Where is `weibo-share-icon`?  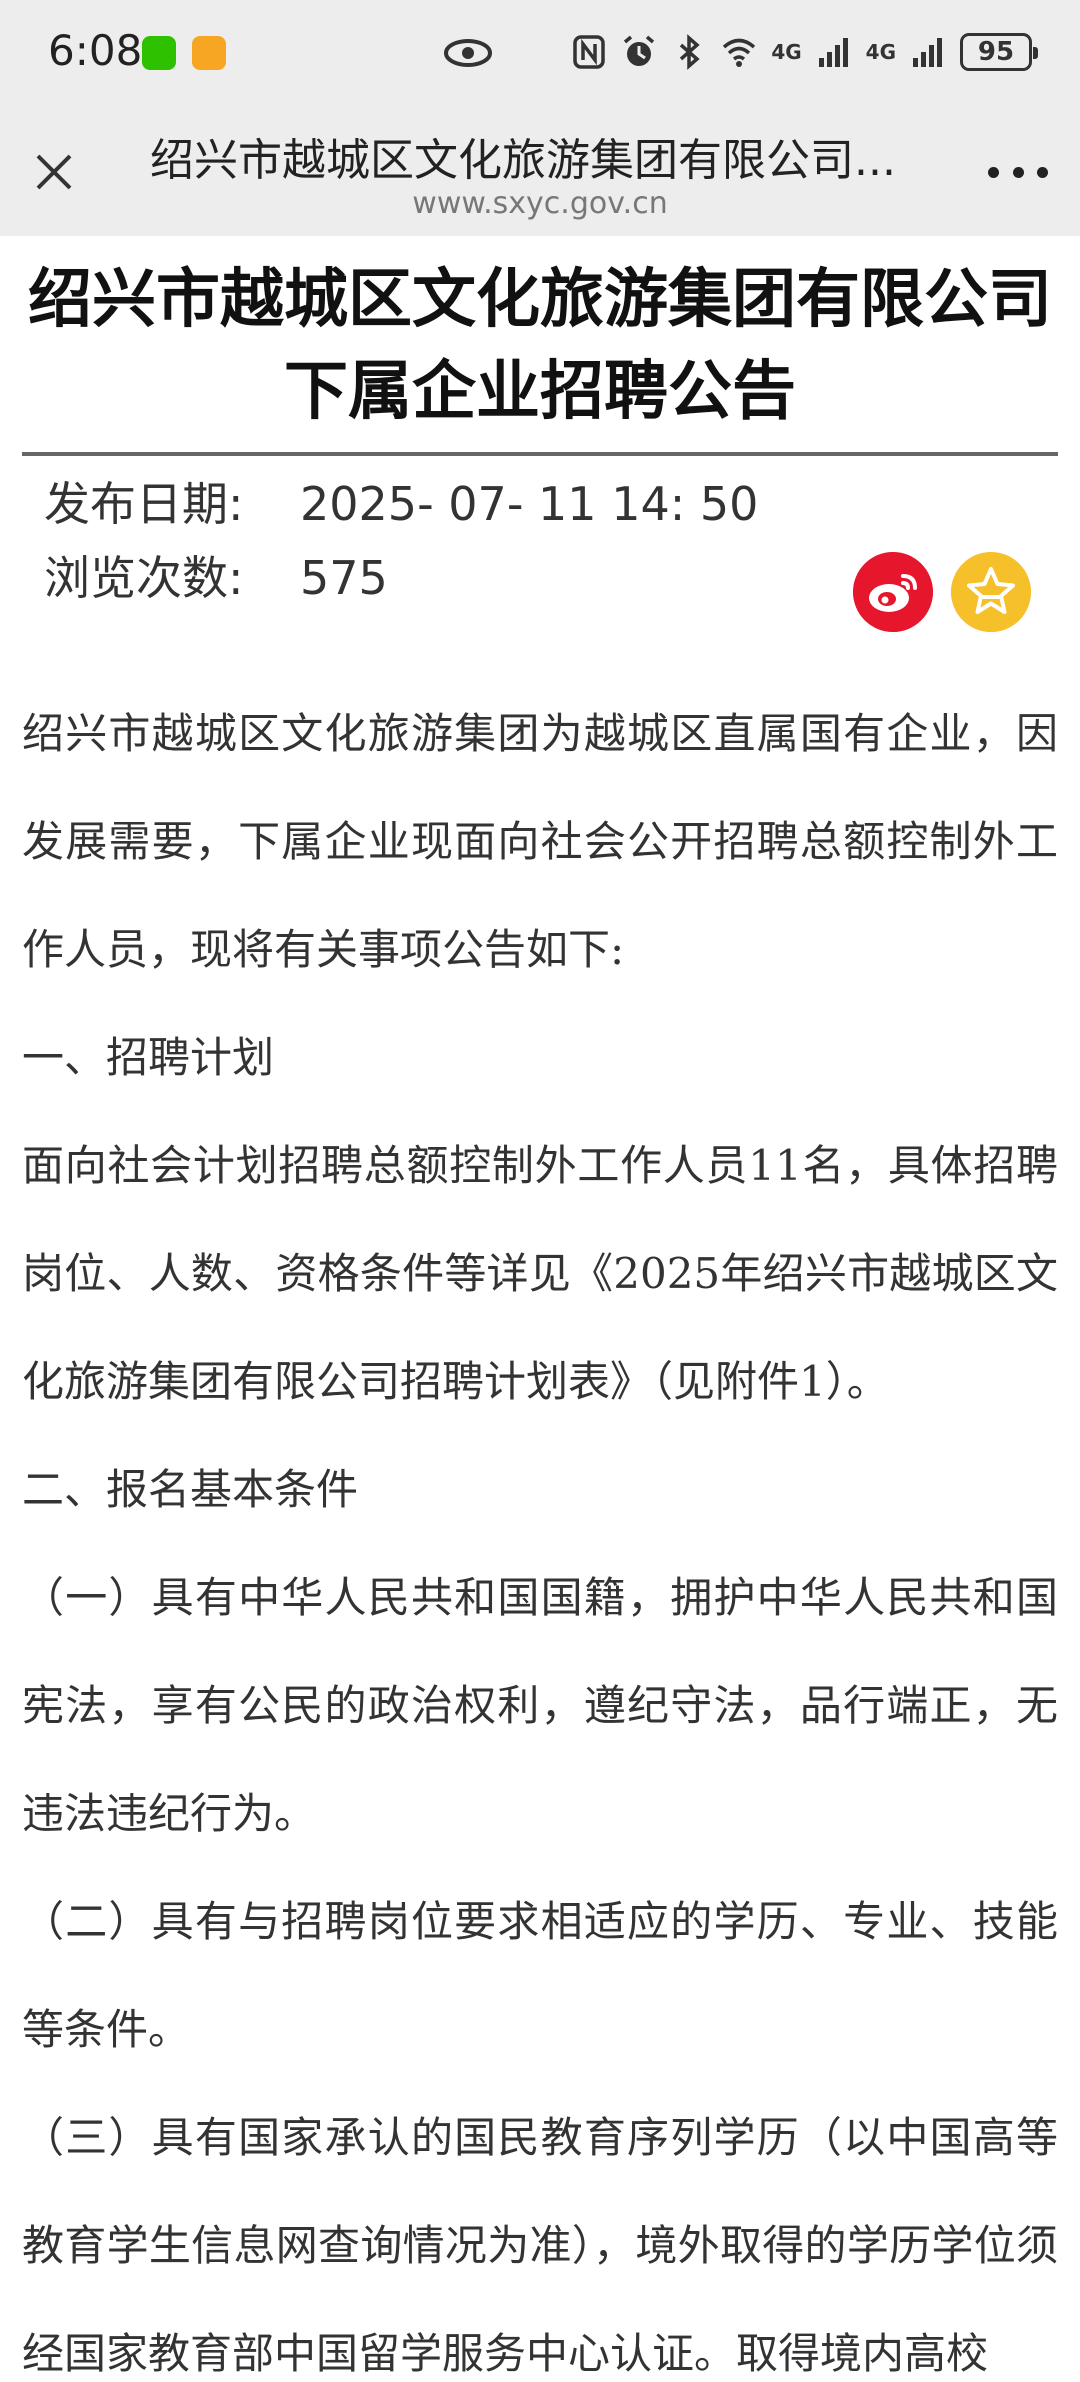 weibo-share-icon is located at coordinates (893, 592).